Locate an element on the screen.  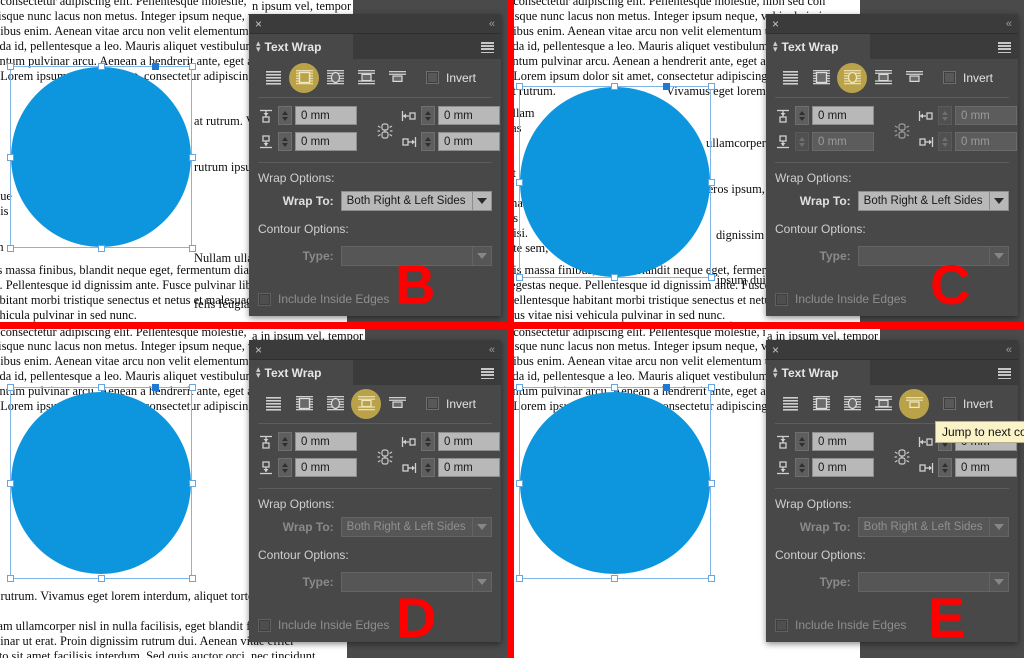
offset-bottom-input: 0 mm is located at coordinates (843, 467).